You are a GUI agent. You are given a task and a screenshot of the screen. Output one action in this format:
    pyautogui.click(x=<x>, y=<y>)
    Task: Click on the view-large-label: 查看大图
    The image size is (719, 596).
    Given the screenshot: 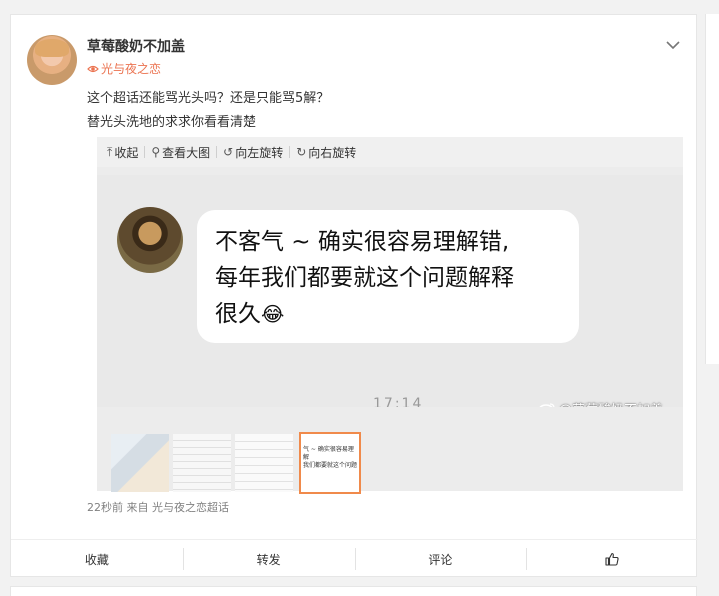 What is the action you would take?
    pyautogui.click(x=186, y=152)
    